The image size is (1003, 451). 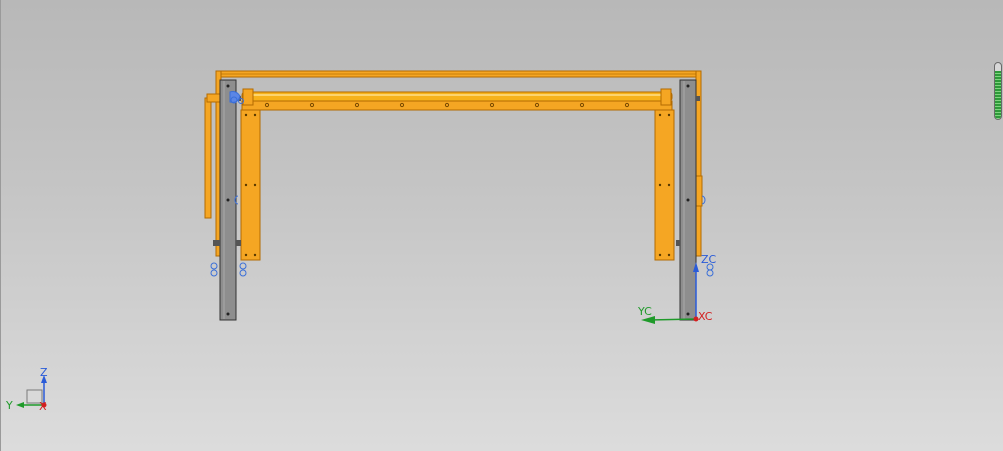 I want to click on triad-x-label: X, so click(x=43, y=406).